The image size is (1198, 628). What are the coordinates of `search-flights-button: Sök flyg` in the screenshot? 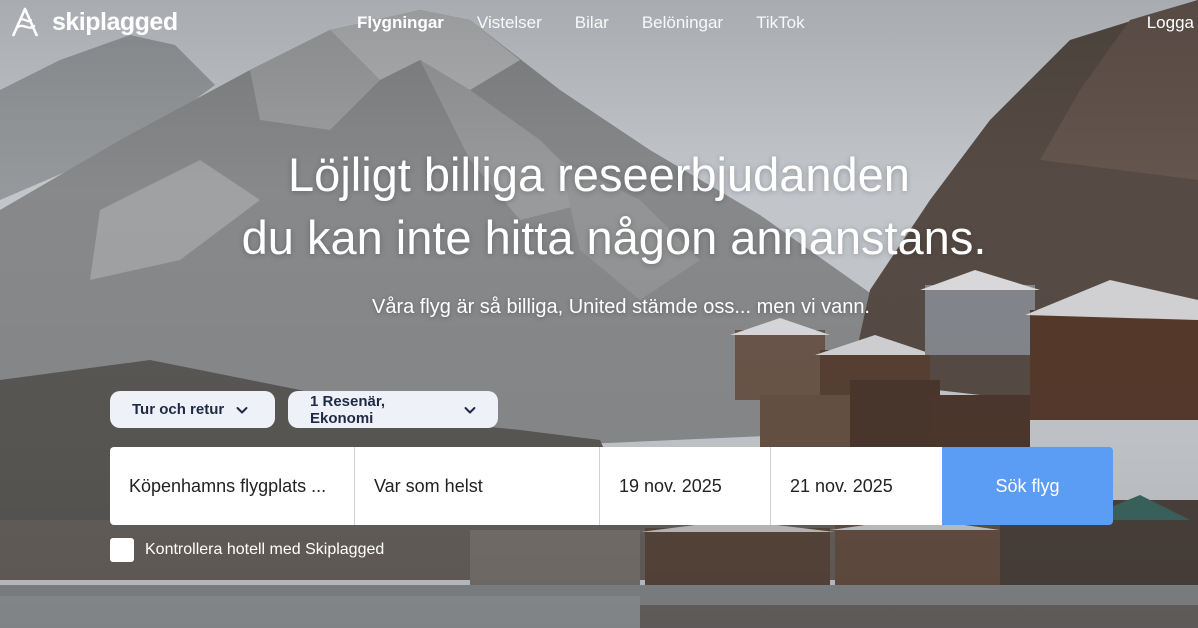 It's located at (1027, 486).